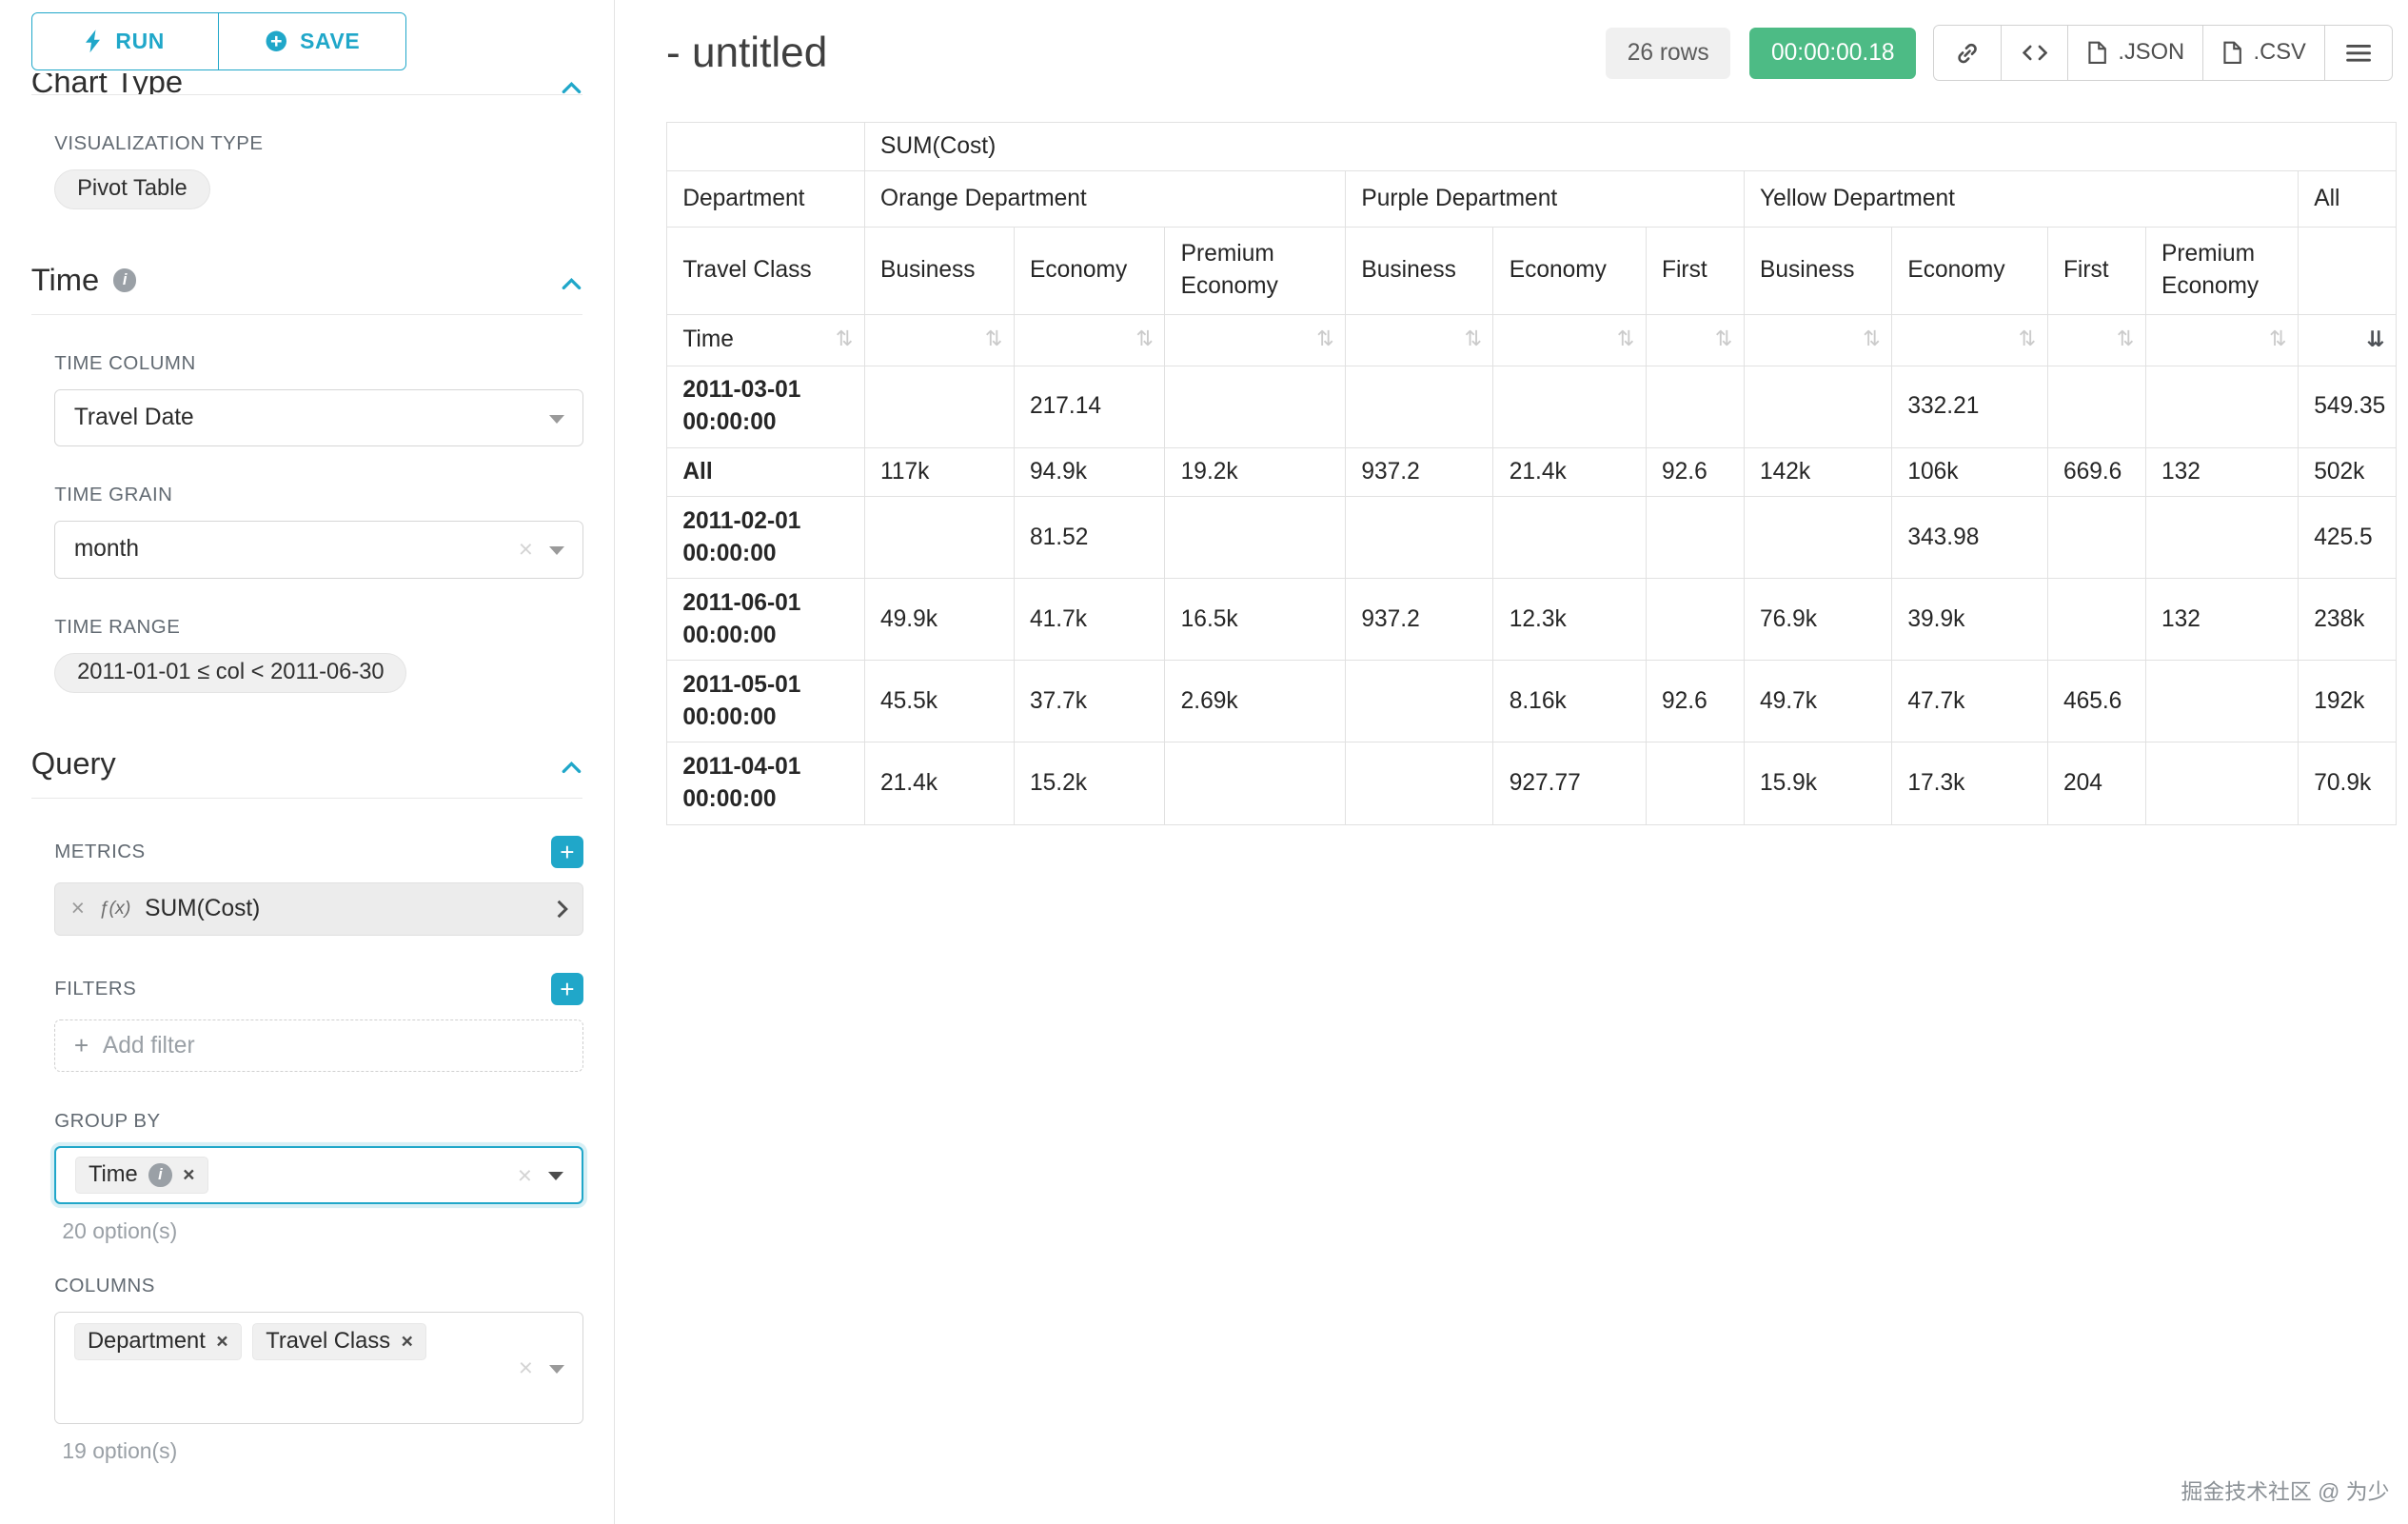 The image size is (2408, 1524). Describe the element at coordinates (2347, 339) in the screenshot. I see `pivot-sort-cell: ⇊` at that location.